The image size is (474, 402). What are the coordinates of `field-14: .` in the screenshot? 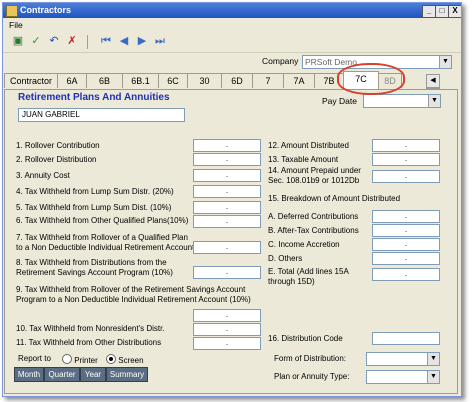 It's located at (406, 176).